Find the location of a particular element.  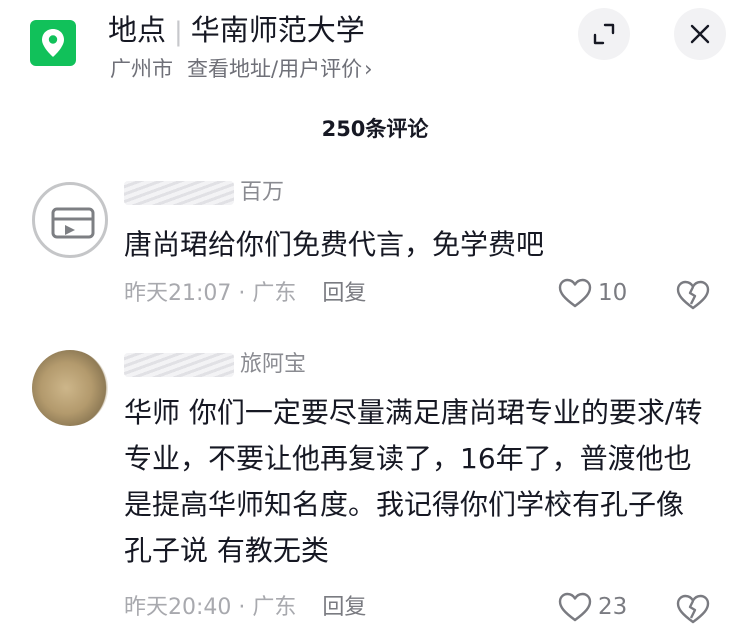

like-button: 10 is located at coordinates (592, 293).